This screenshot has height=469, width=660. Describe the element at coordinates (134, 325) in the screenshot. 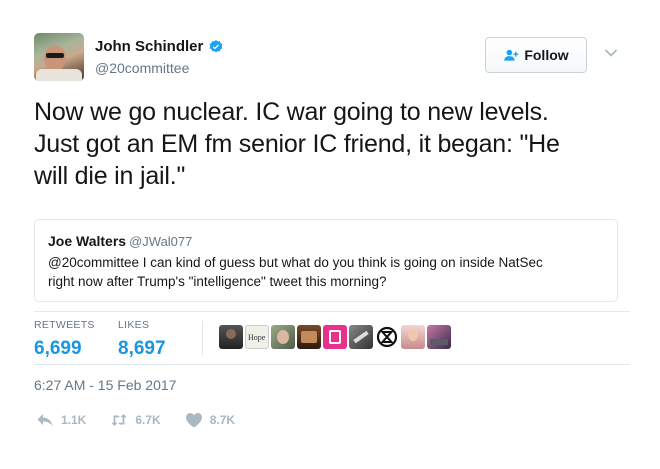

I see `likes-label: LIKES` at that location.